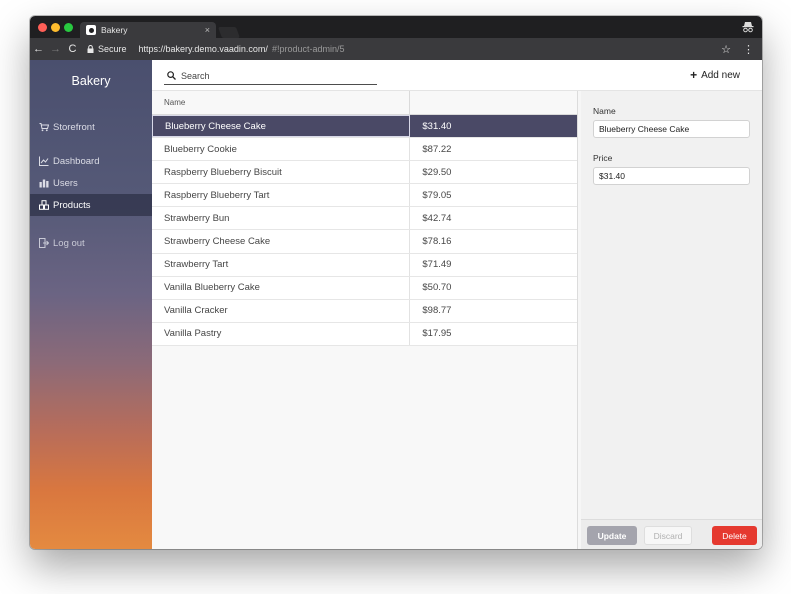 This screenshot has height=594, width=791. Describe the element at coordinates (114, 30) in the screenshot. I see `tab-title: Bakery` at that location.